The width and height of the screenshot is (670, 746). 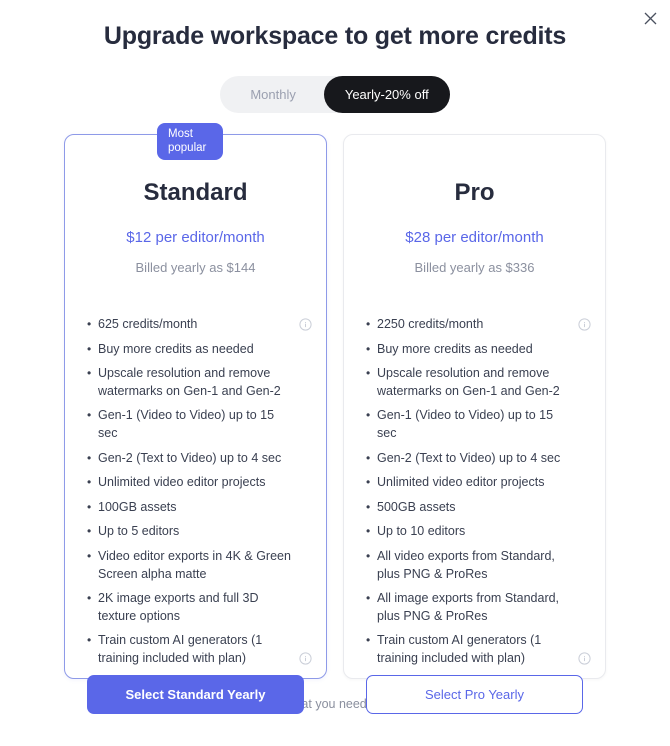 I want to click on toggle-option-monthly: Monthly, so click(x=272, y=94).